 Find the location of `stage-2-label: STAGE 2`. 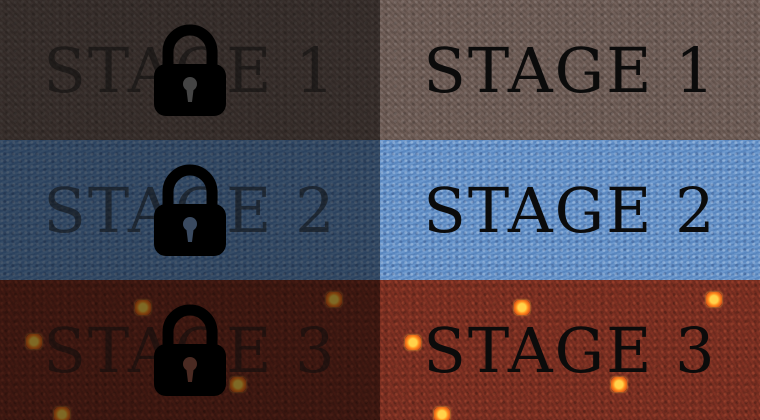

stage-2-label: STAGE 2 is located at coordinates (570, 210).